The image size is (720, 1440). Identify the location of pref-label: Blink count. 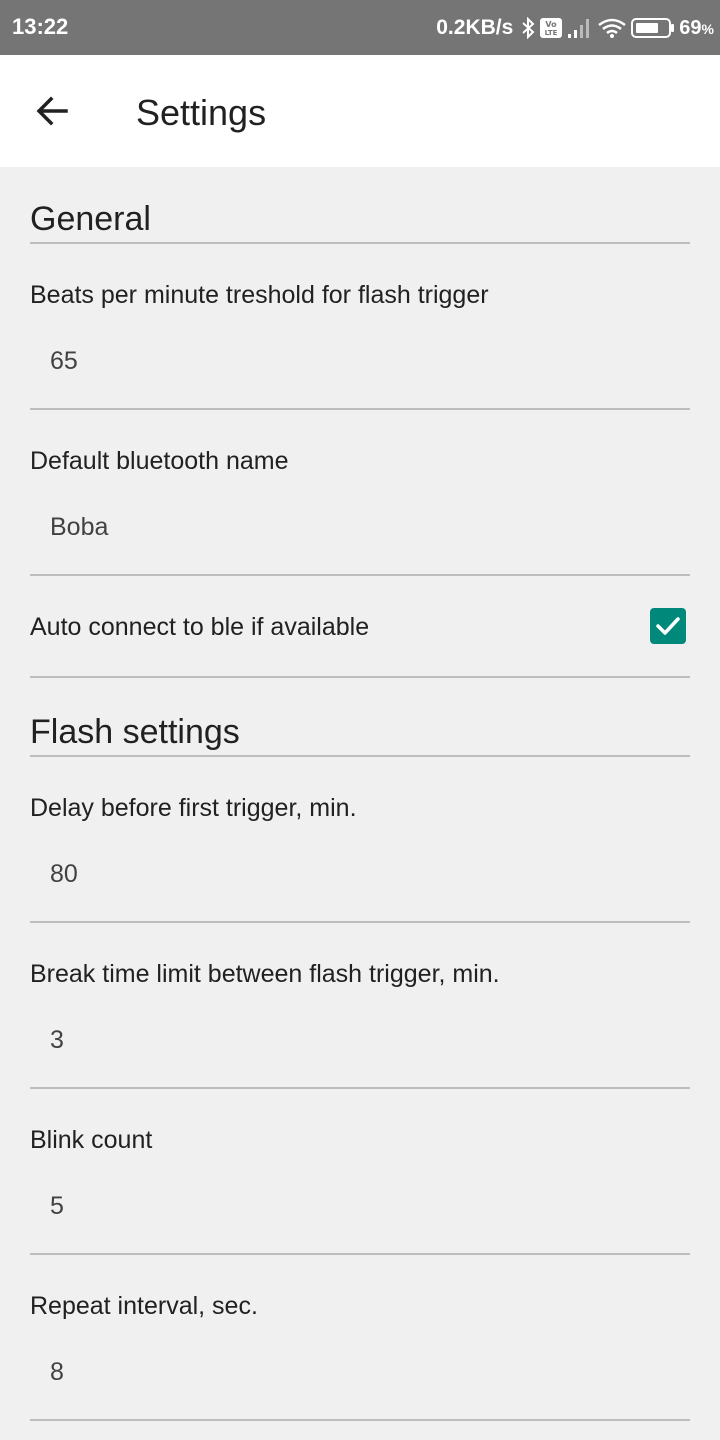
(91, 1140).